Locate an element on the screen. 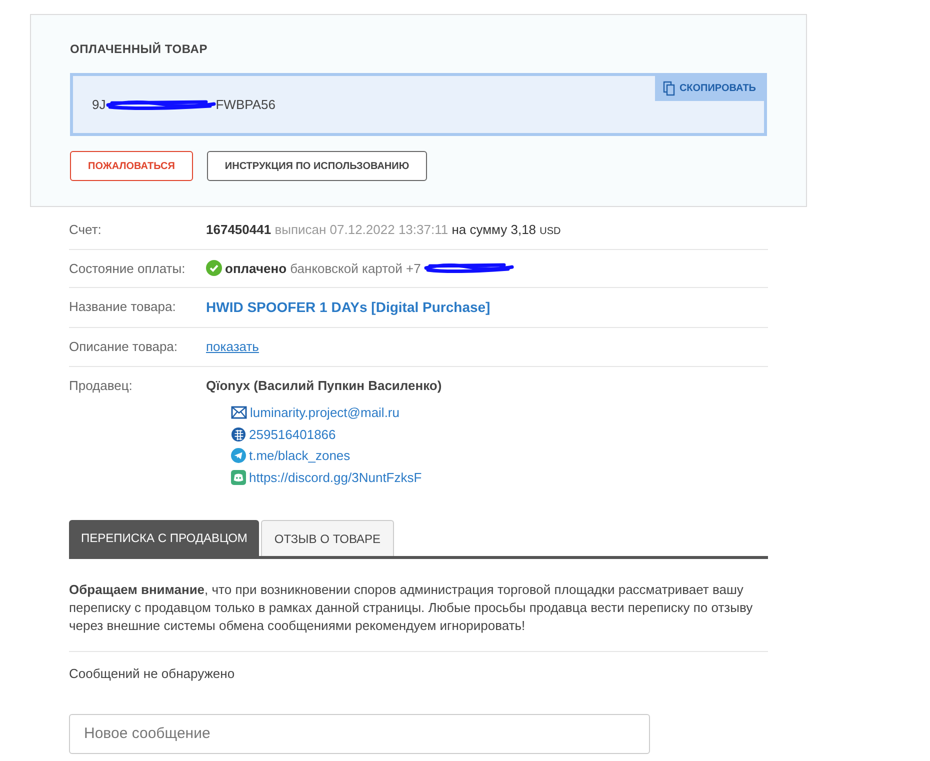  field-label: Счет: is located at coordinates (85, 230).